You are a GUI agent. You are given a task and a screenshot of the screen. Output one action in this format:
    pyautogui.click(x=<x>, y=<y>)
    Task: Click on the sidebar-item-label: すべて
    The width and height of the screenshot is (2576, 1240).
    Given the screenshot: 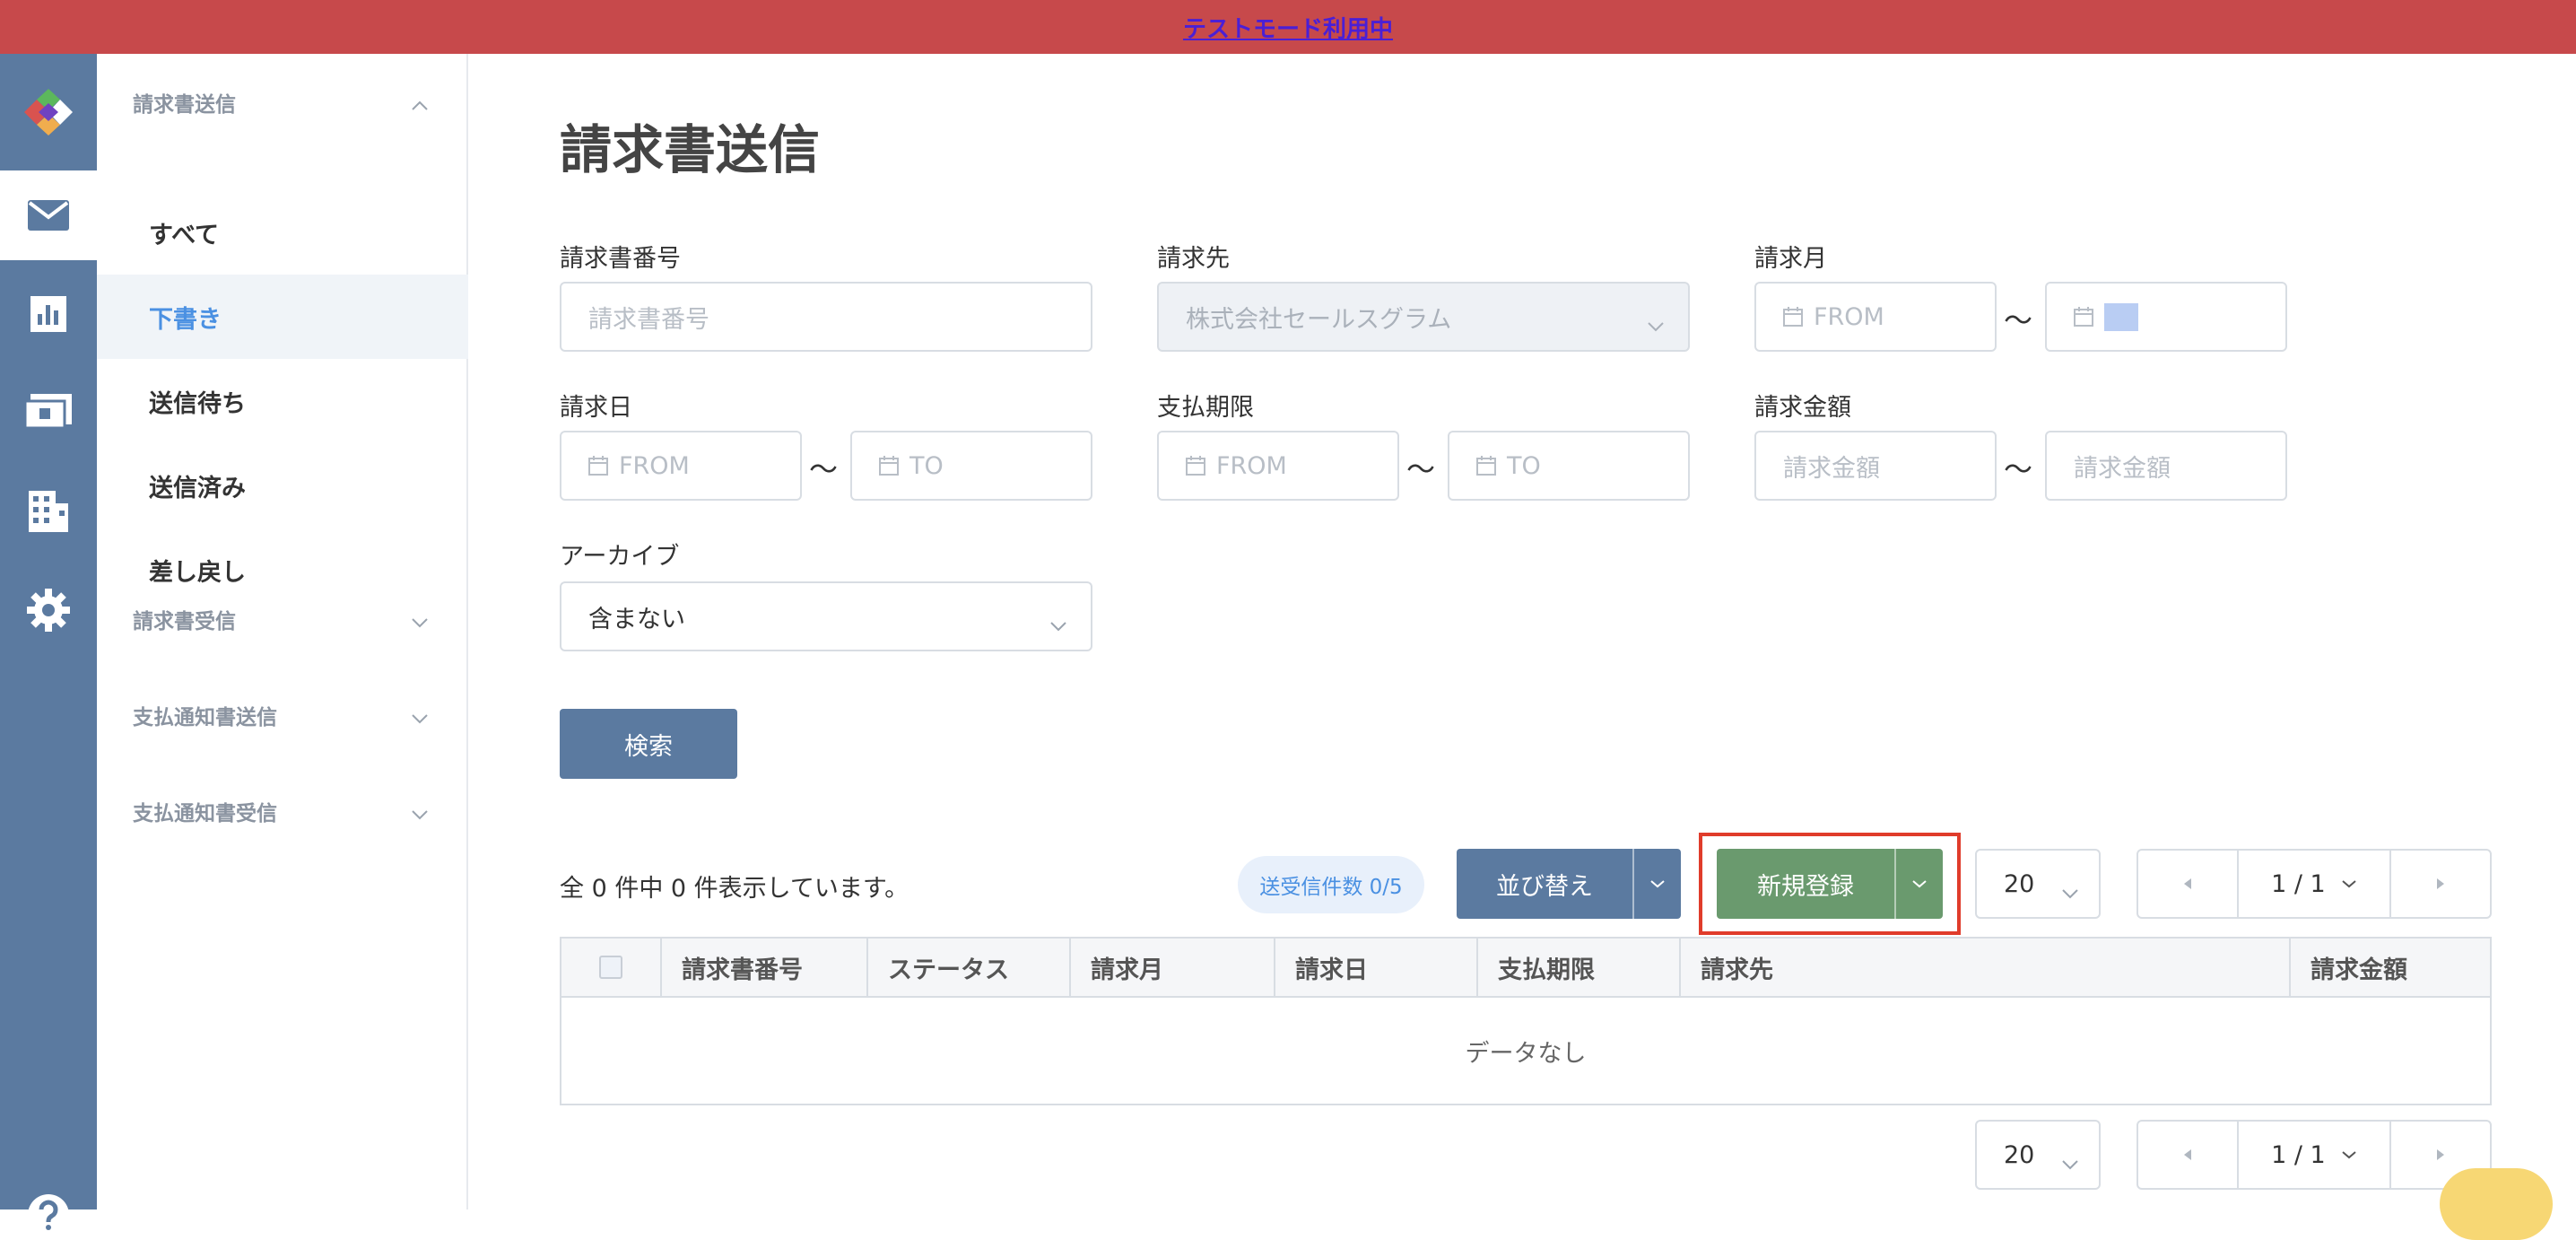 What is the action you would take?
    pyautogui.click(x=184, y=235)
    